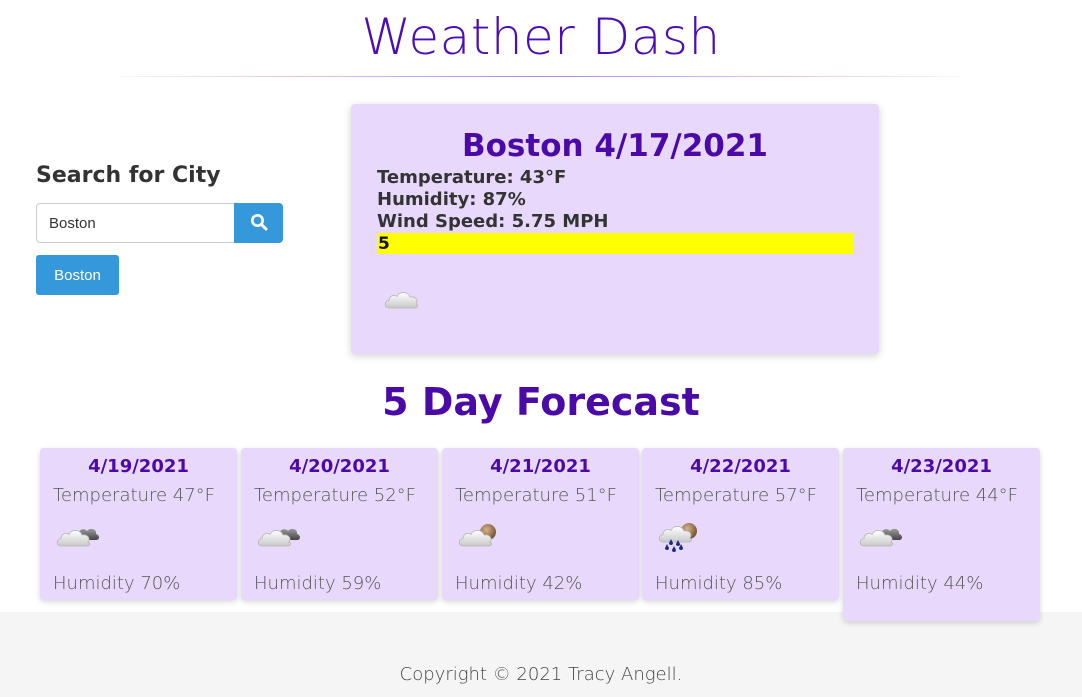 The width and height of the screenshot is (1082, 697). I want to click on title-divider, so click(540, 76).